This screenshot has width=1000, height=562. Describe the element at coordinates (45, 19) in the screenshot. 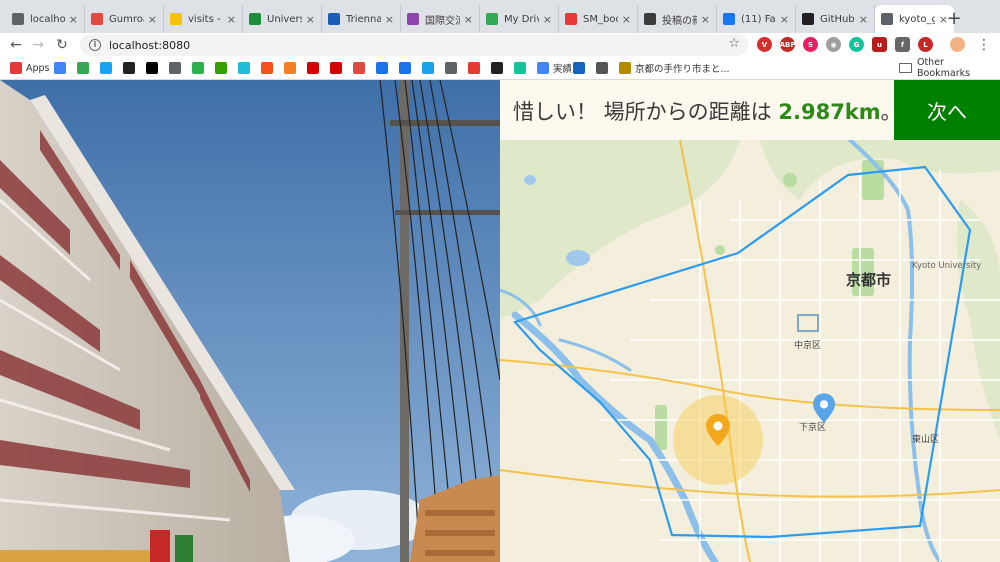

I see `browser-tab: localho ×` at that location.